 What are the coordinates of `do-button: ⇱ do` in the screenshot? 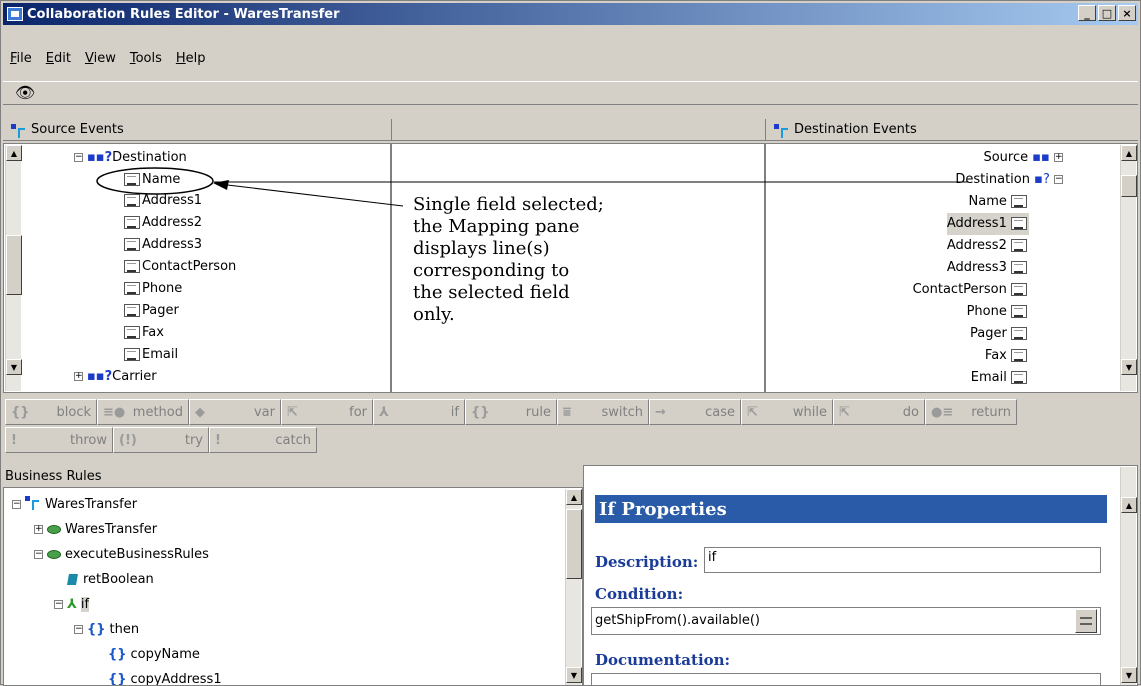 It's located at (879, 412).